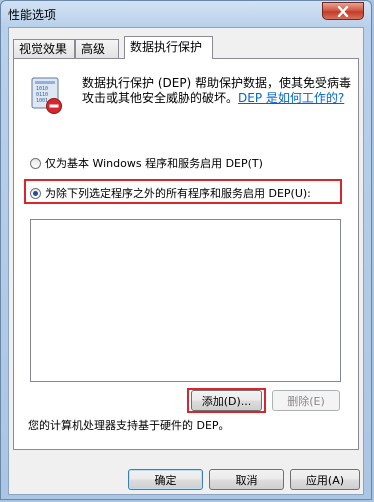 The height and width of the screenshot is (502, 374). What do you see at coordinates (129, 425) in the screenshot?
I see `hardware-dep-status: 您的计算机处理器支持基于硬件的 DEP。` at bounding box center [129, 425].